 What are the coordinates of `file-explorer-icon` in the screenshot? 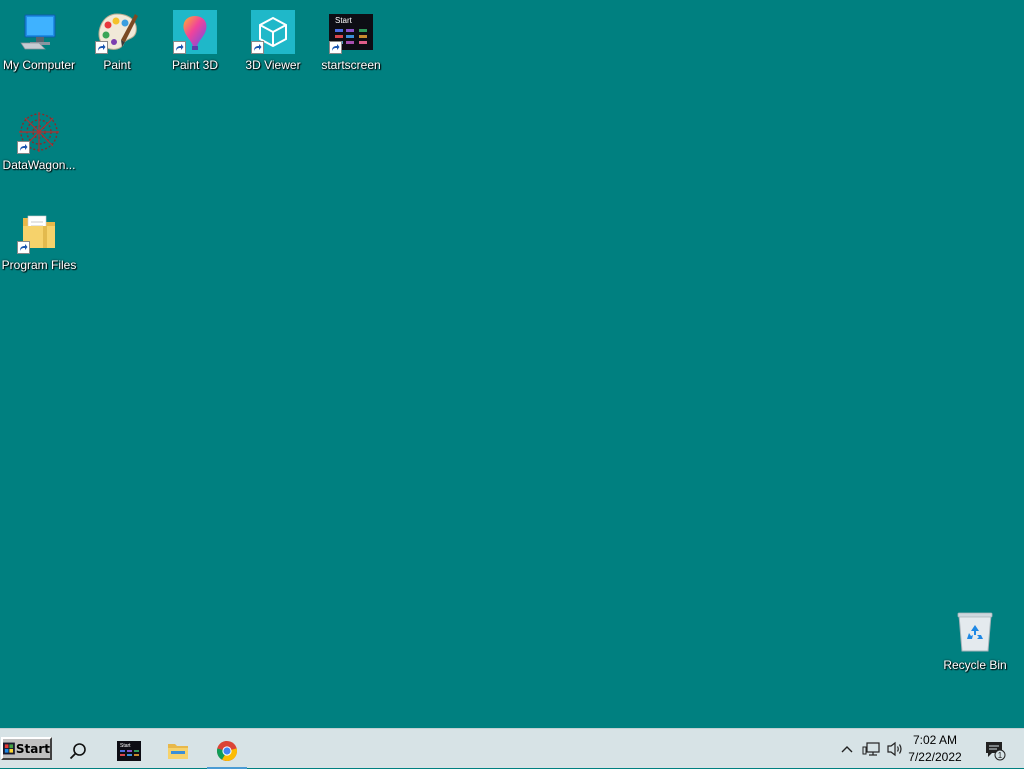 It's located at (178, 751).